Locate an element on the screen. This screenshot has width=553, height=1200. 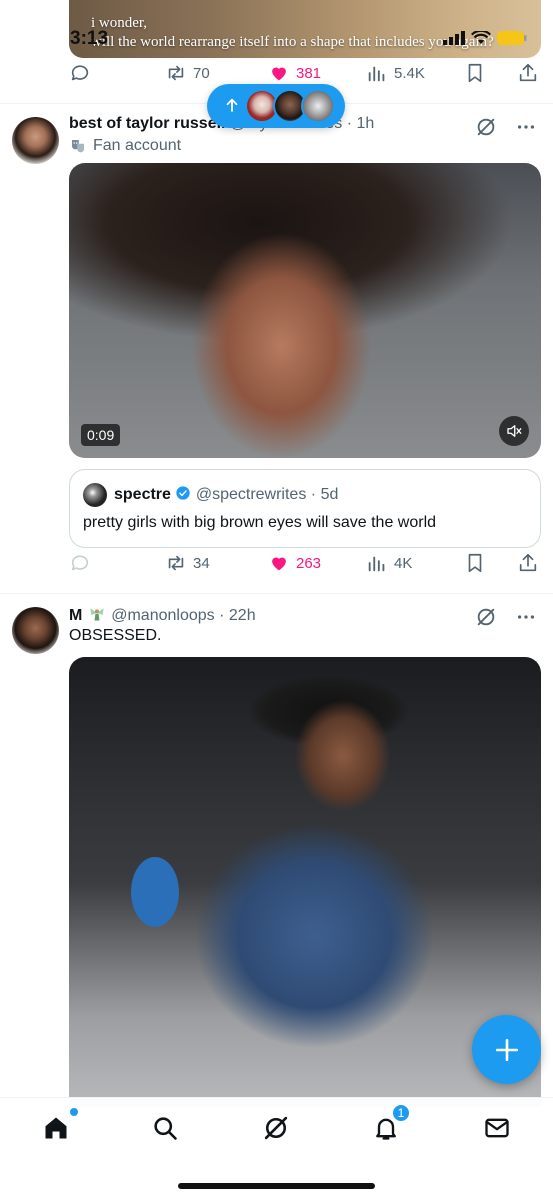
account-label-text: Fan account is located at coordinates (137, 145).